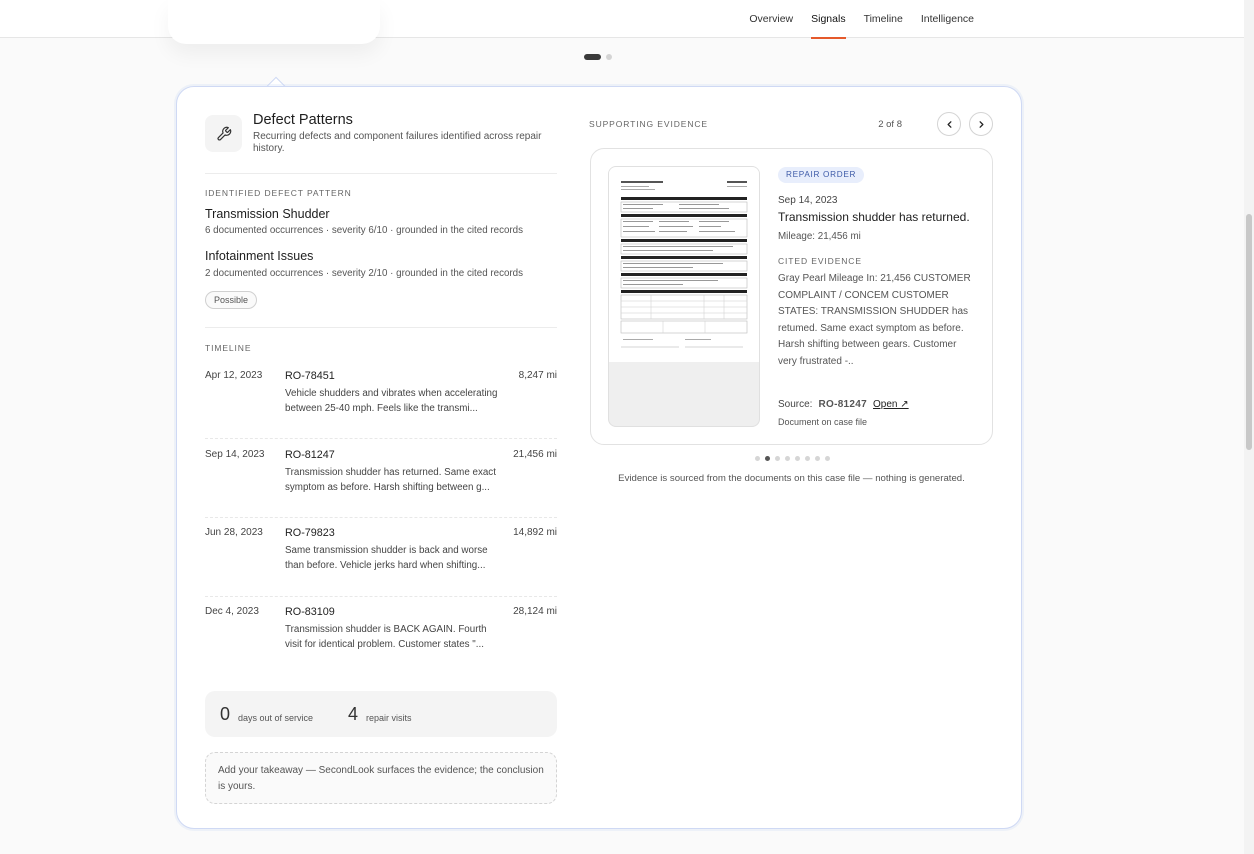 This screenshot has height=854, width=1254. I want to click on prev-evidence-button, so click(949, 124).